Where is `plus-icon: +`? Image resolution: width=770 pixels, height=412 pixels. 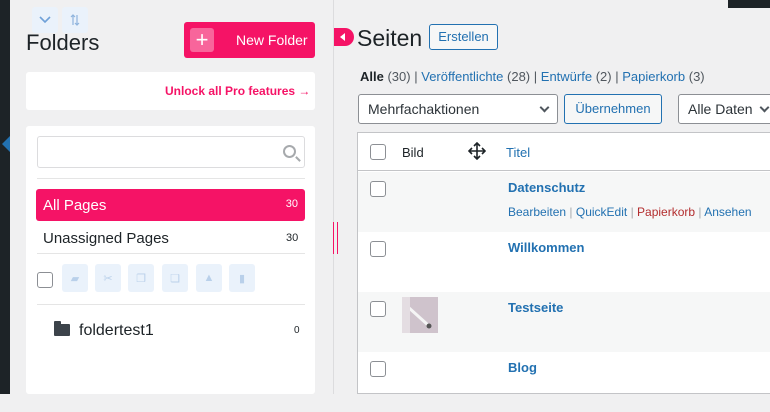
plus-icon: + is located at coordinates (202, 40).